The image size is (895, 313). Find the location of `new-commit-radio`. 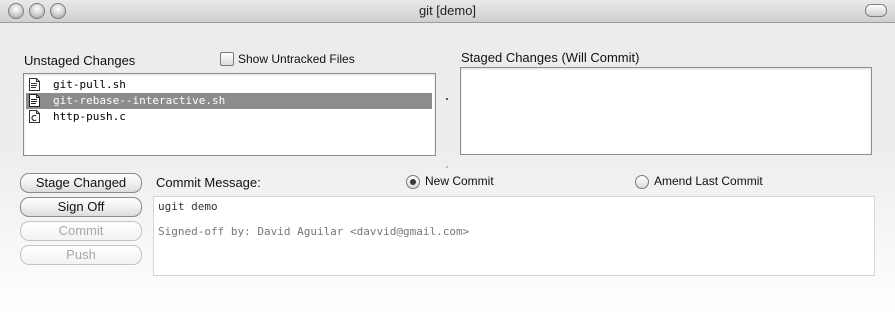

new-commit-radio is located at coordinates (413, 182).